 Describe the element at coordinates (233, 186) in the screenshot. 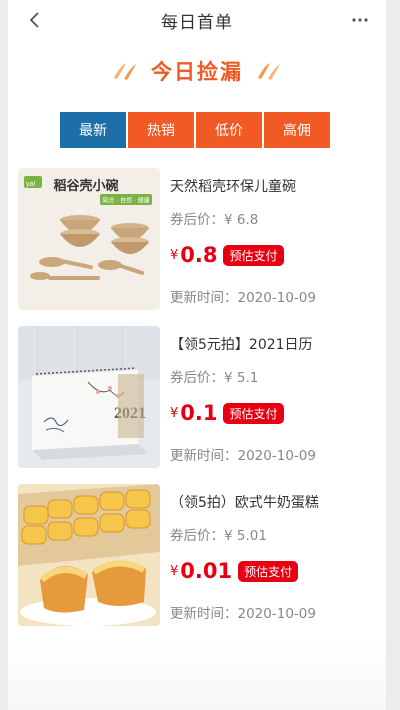

I see `product-name: 天然稻壳环保儿童碗` at that location.